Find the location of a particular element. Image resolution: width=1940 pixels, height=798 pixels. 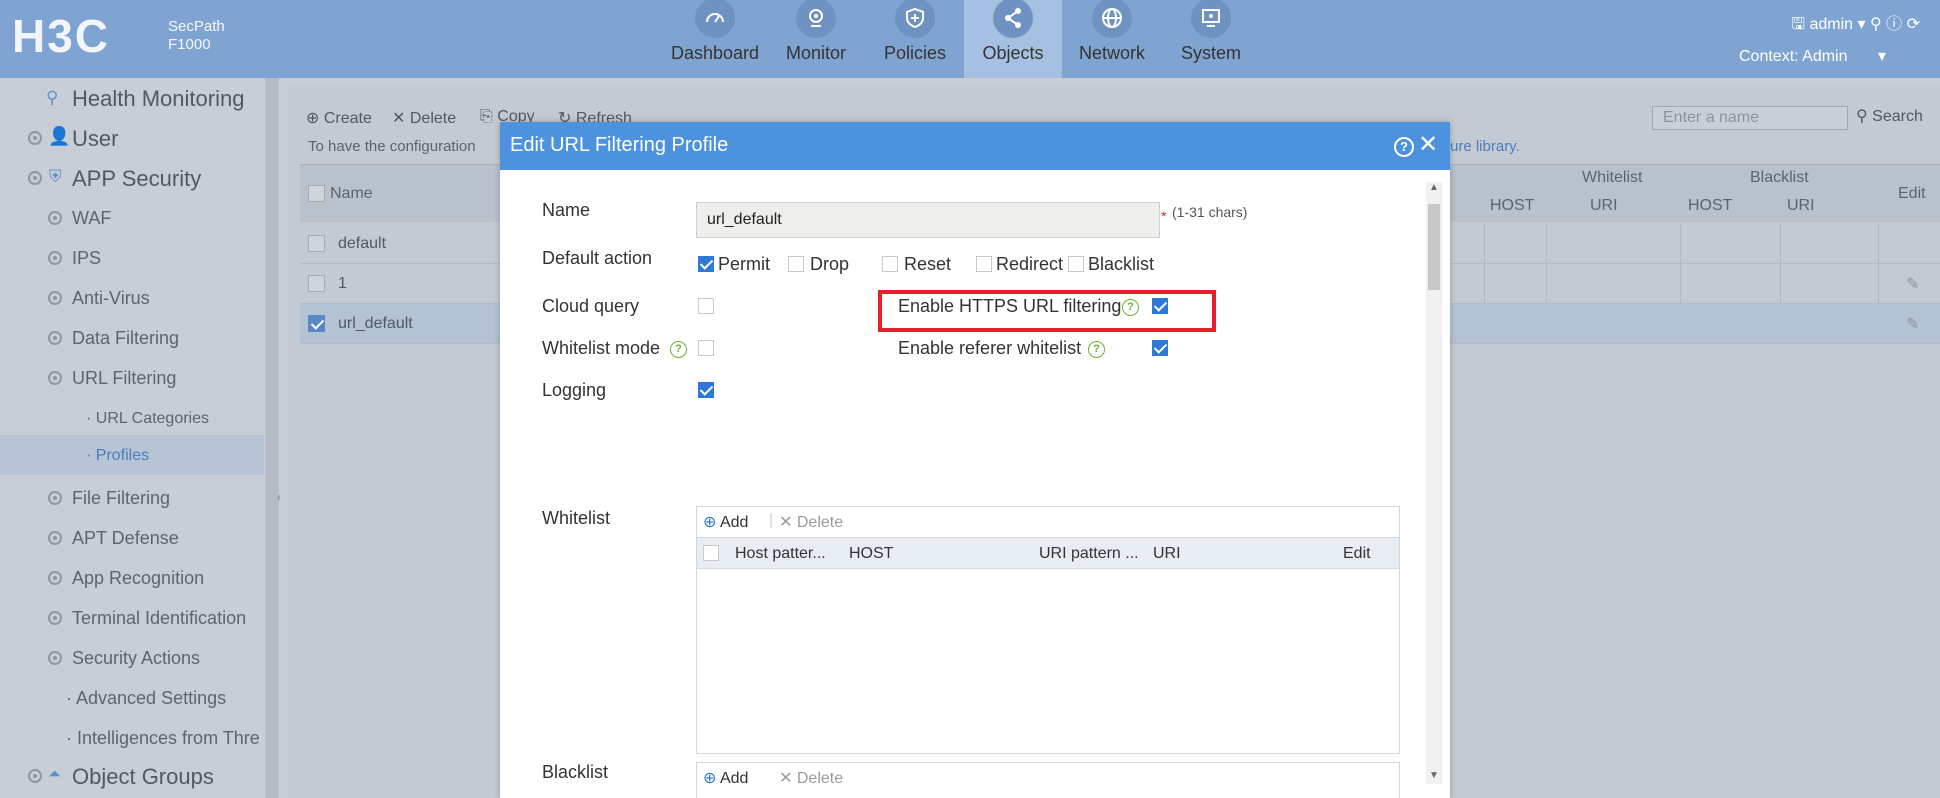

blacklist-delete-button: ✕ Delete is located at coordinates (811, 778).